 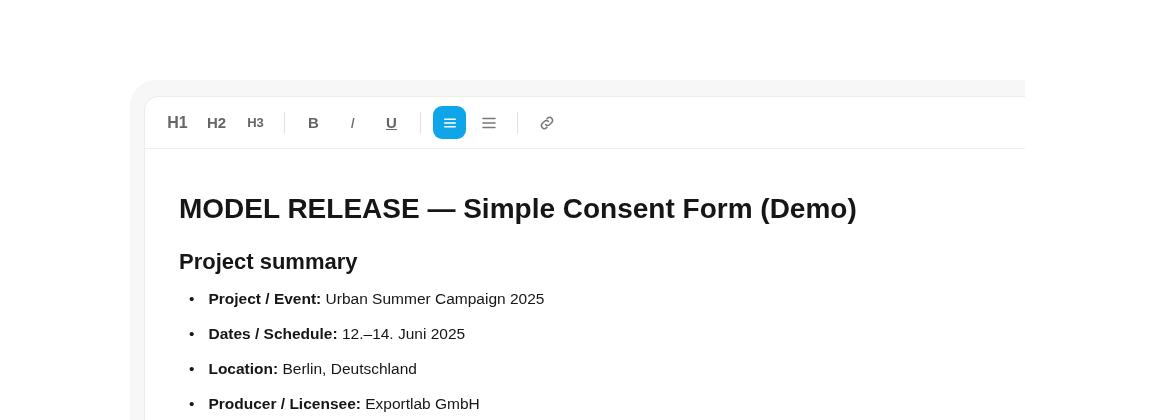 I want to click on heading-2-button: H2, so click(x=216, y=122).